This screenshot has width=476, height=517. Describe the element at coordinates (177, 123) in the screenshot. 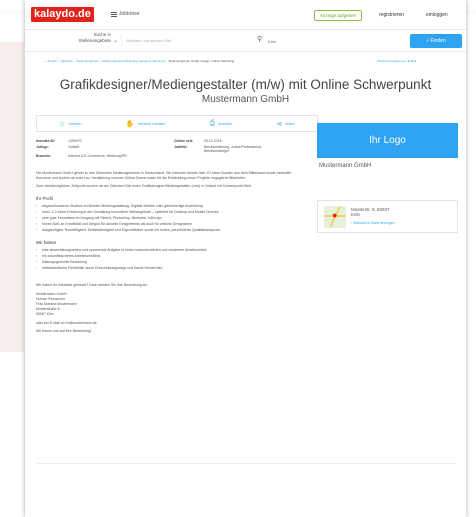

I see `action-bar: ☆ merken ✋ Verstoß melden ⎙ drucken ⋖ teilen` at that location.